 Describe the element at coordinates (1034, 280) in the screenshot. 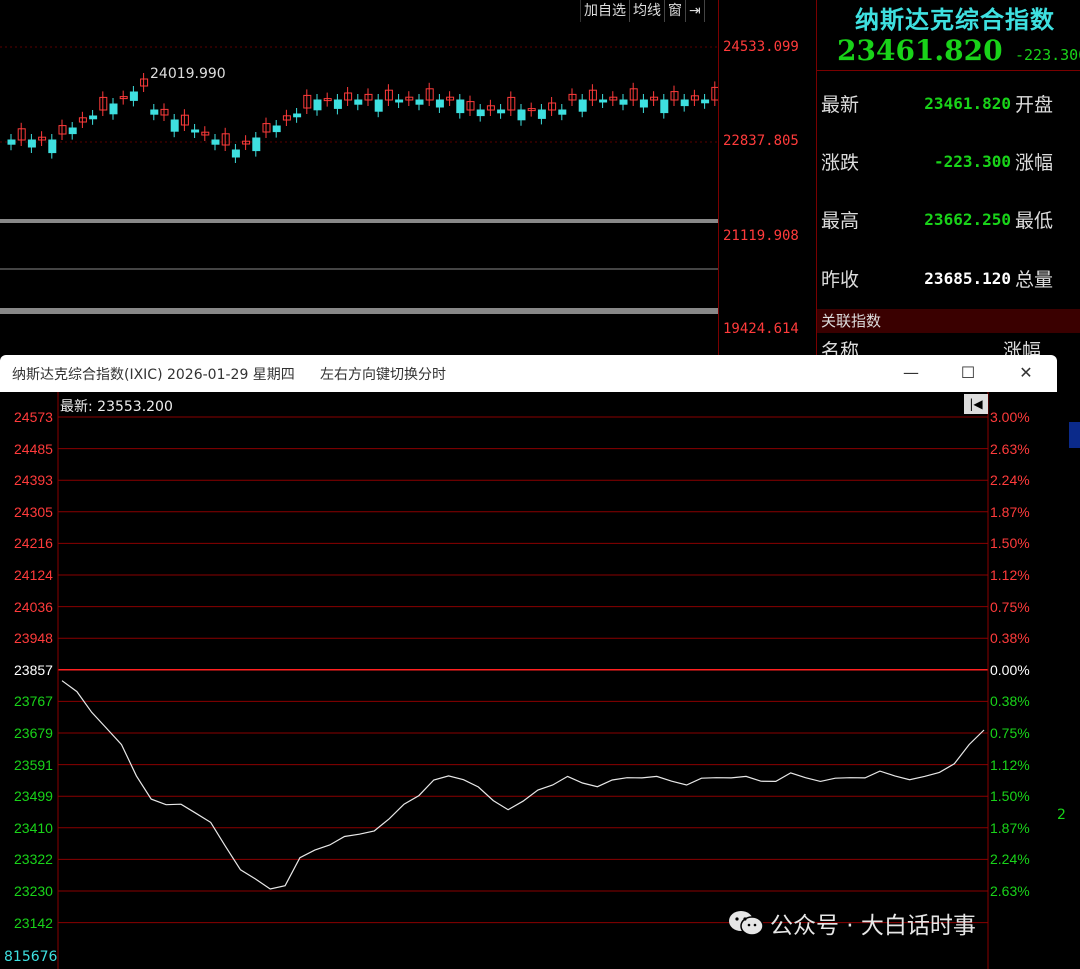

I see `quote-label: 总量` at that location.